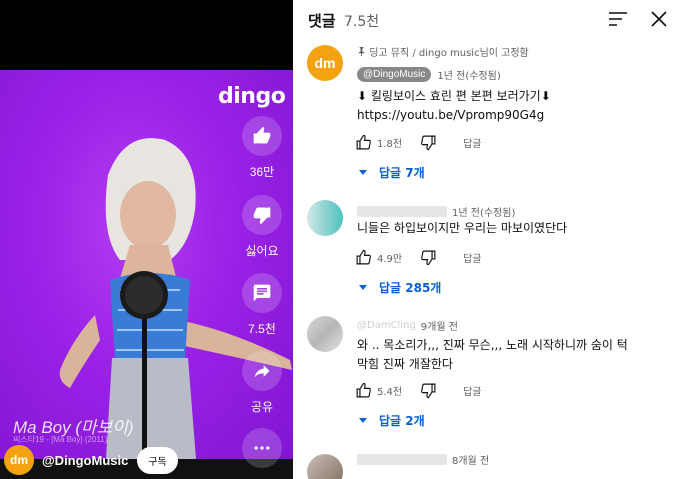  I want to click on comment-text: 니들은 하입보이지만 우리는 마보이였단다, so click(462, 228).